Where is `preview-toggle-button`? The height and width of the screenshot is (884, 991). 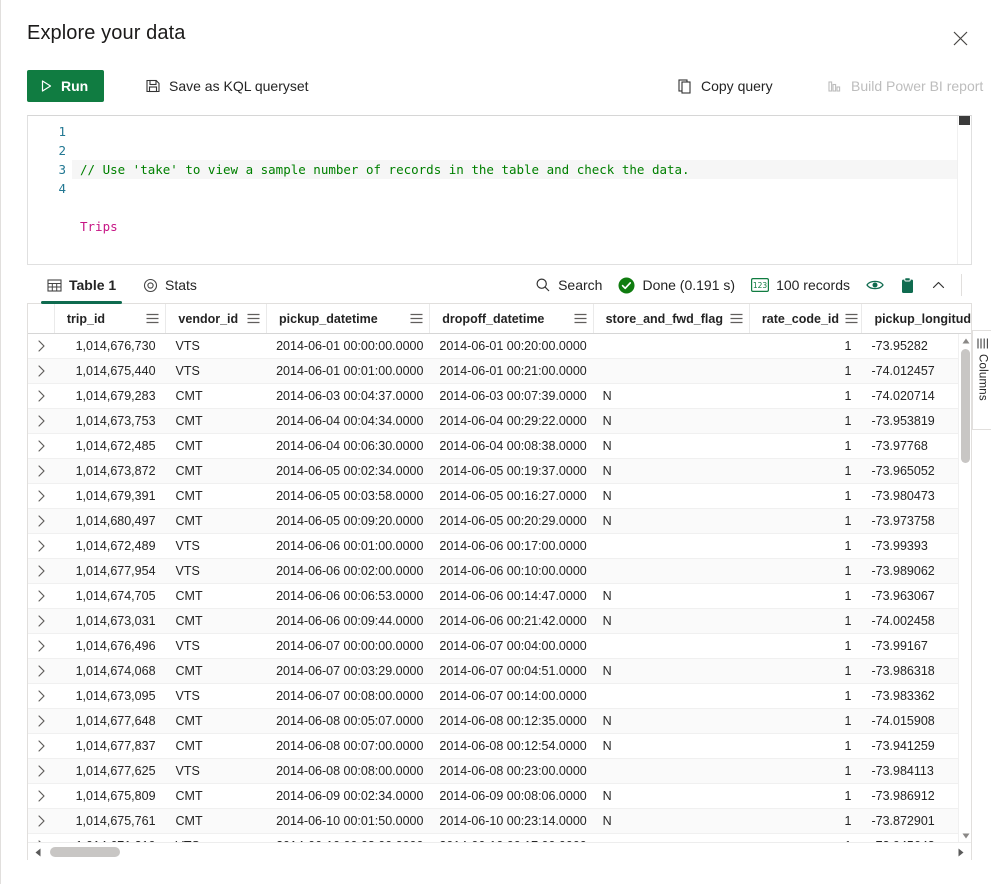 preview-toggle-button is located at coordinates (875, 285).